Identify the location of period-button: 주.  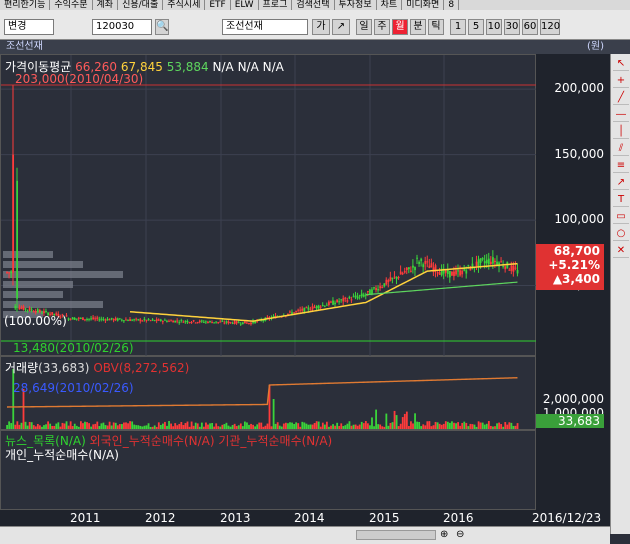
(382, 27).